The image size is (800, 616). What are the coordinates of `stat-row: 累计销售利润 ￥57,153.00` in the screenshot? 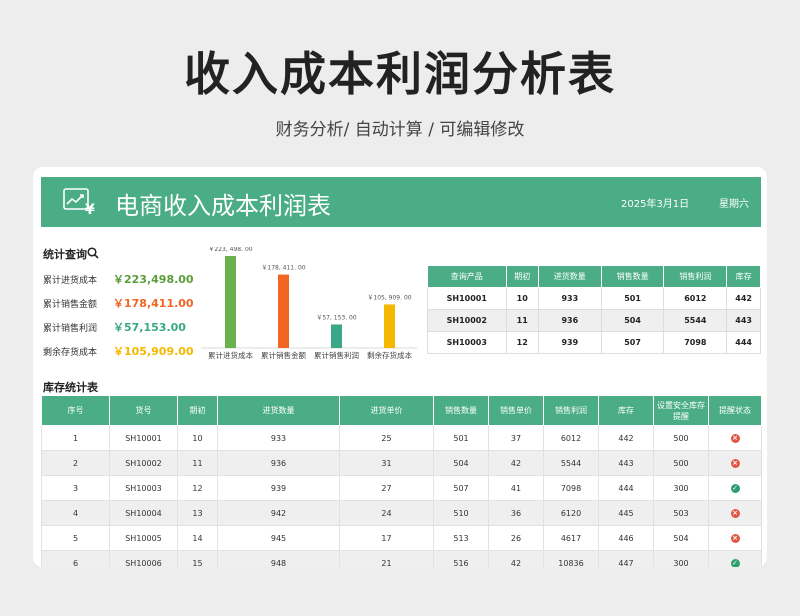 It's located at (114, 327).